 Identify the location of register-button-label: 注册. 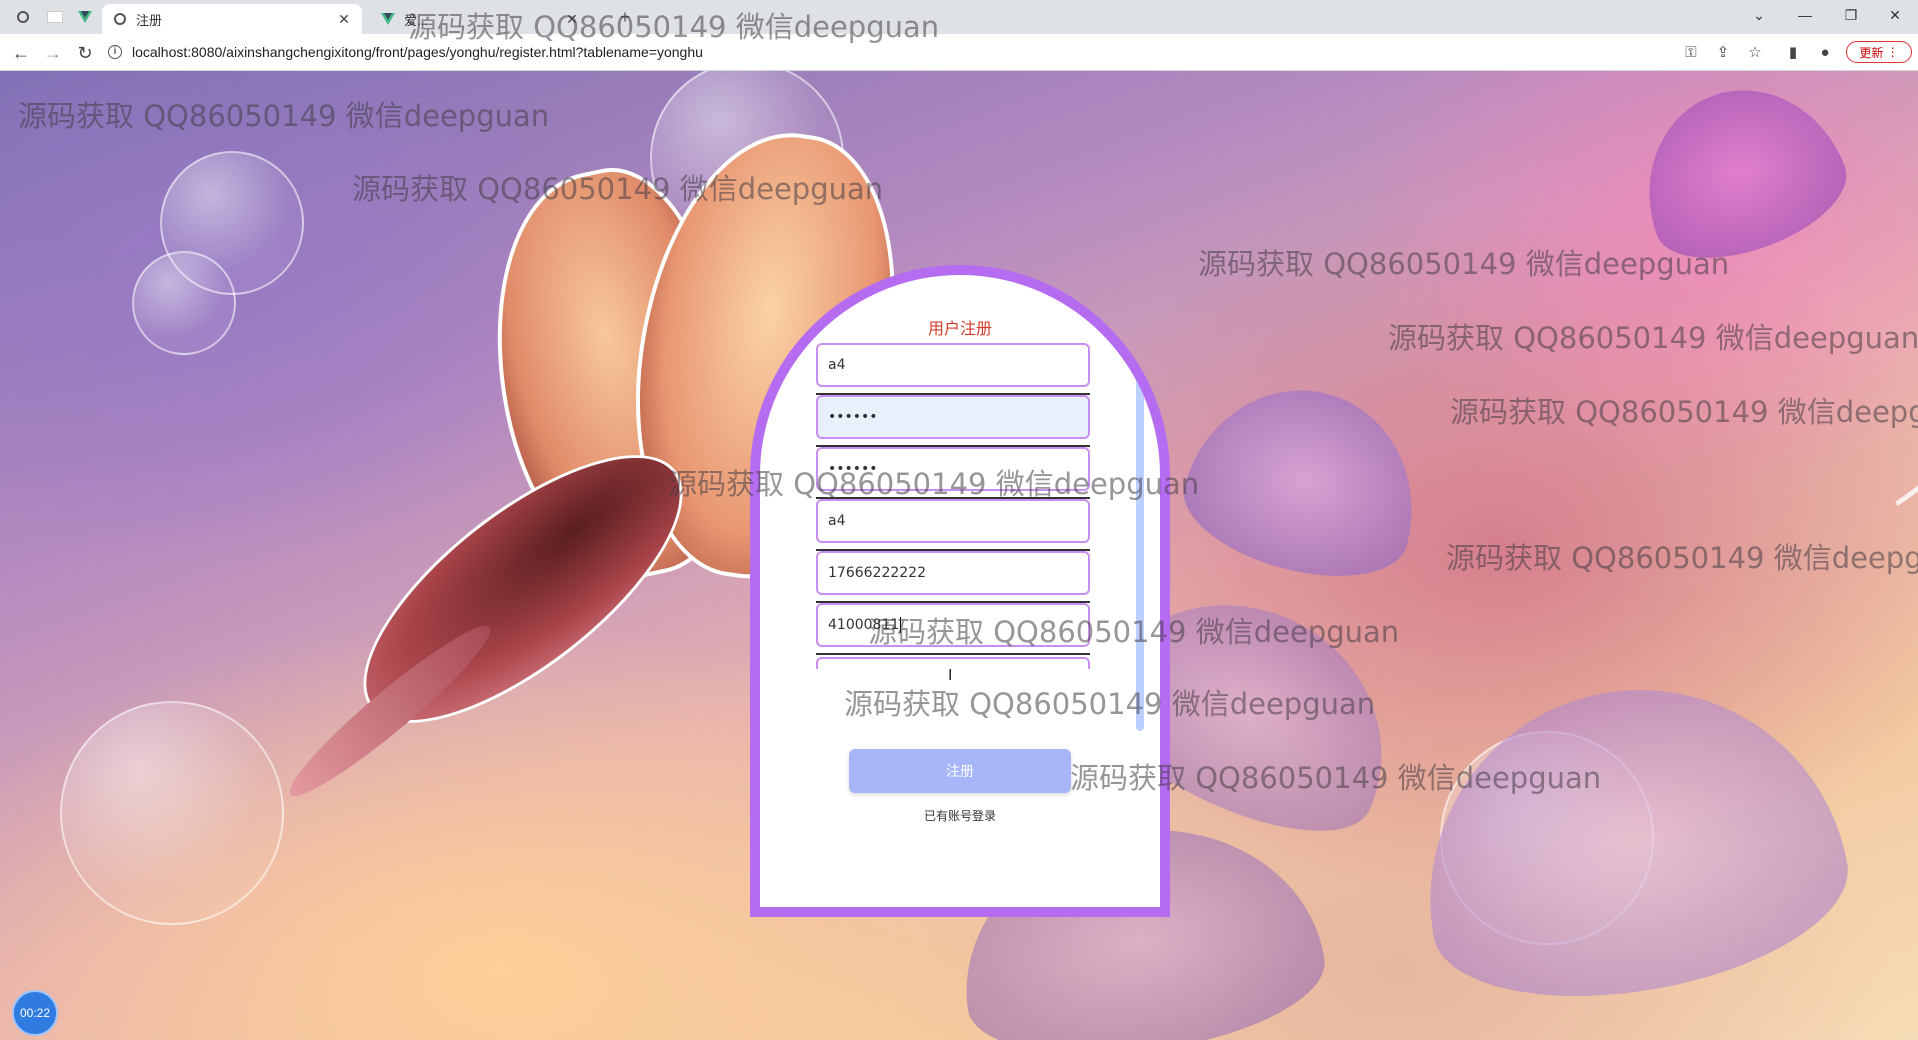
(960, 771).